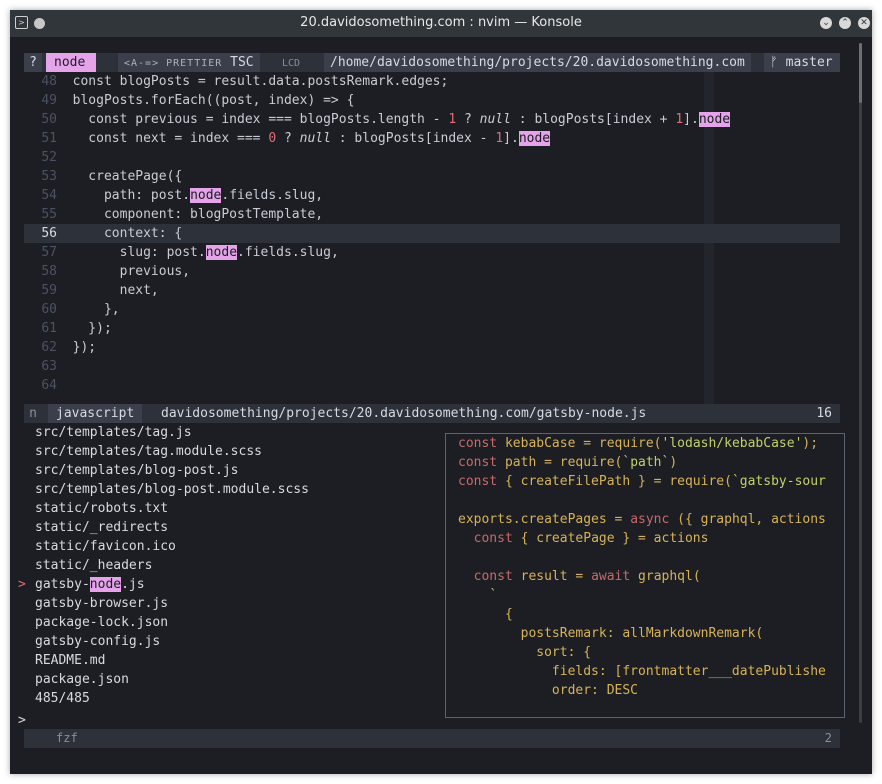  What do you see at coordinates (864, 23) in the screenshot?
I see `close-button: ✕` at bounding box center [864, 23].